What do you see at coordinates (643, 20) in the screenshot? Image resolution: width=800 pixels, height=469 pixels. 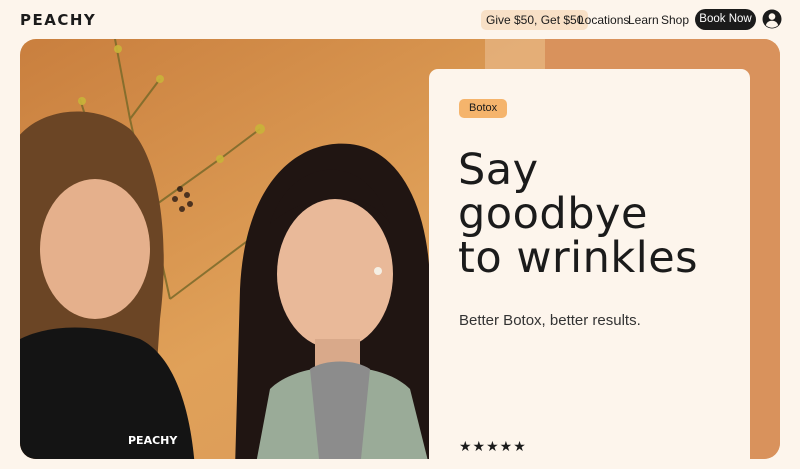 I see `nav-link-learn: Learn` at bounding box center [643, 20].